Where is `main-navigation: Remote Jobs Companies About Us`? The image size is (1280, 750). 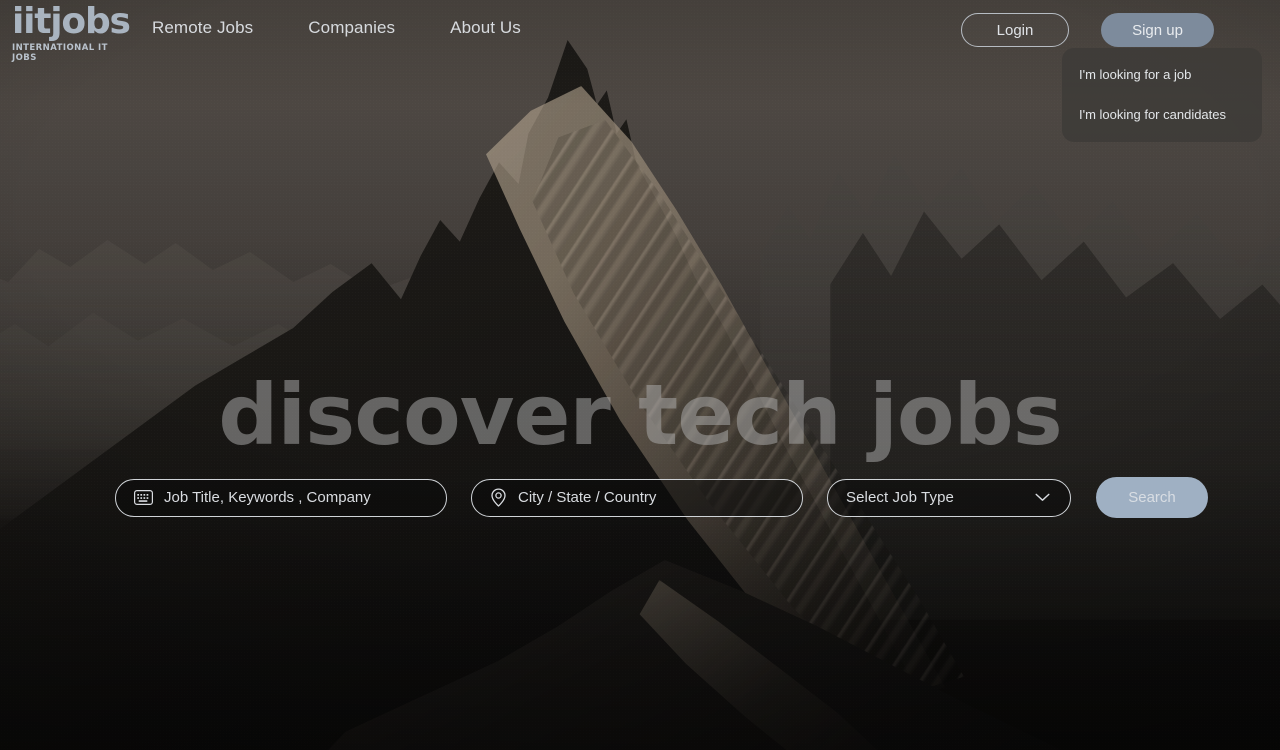 main-navigation: Remote Jobs Companies About Us is located at coordinates (336, 28).